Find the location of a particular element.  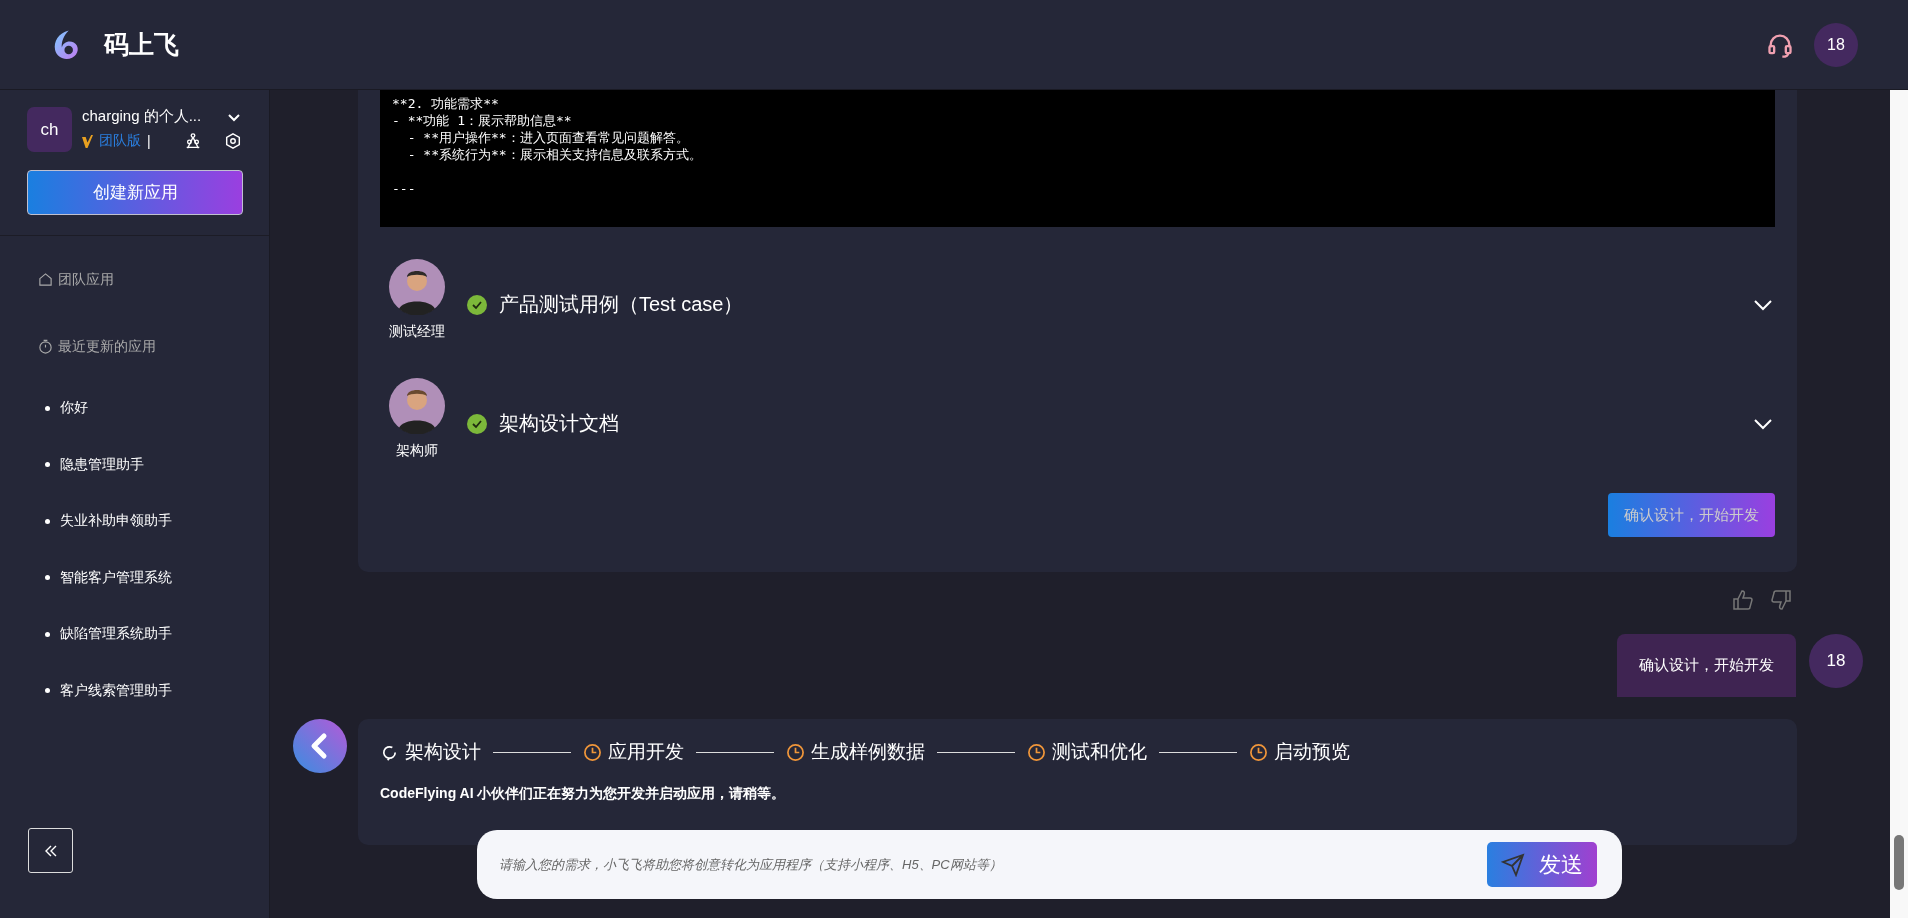

code-line: **2. 功能需求** is located at coordinates (446, 103).